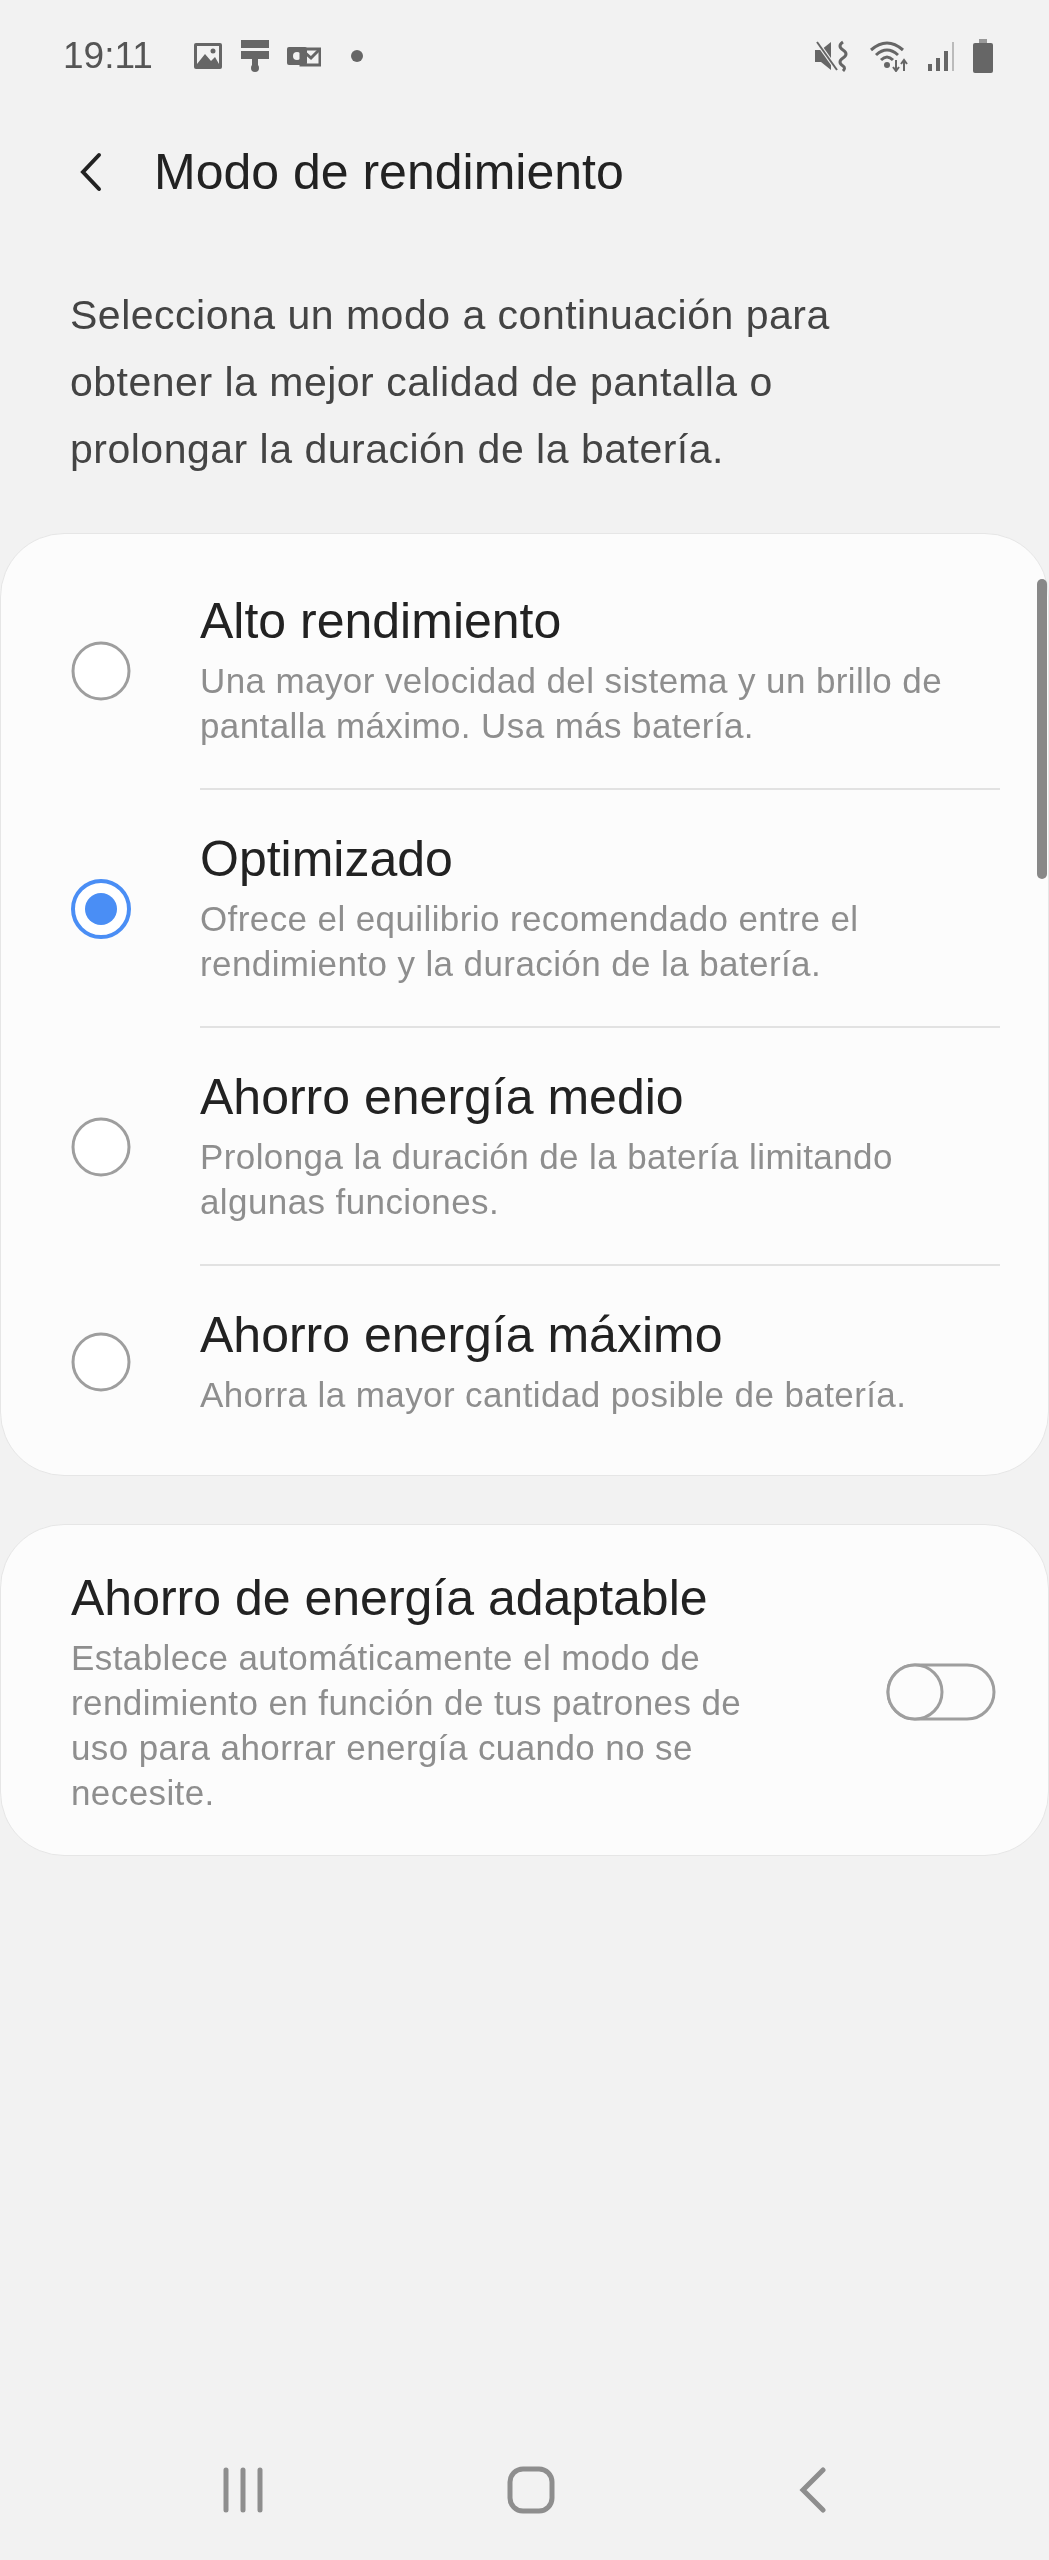 The height and width of the screenshot is (2560, 1049). I want to click on option-title: Alto rendimiento, so click(381, 621).